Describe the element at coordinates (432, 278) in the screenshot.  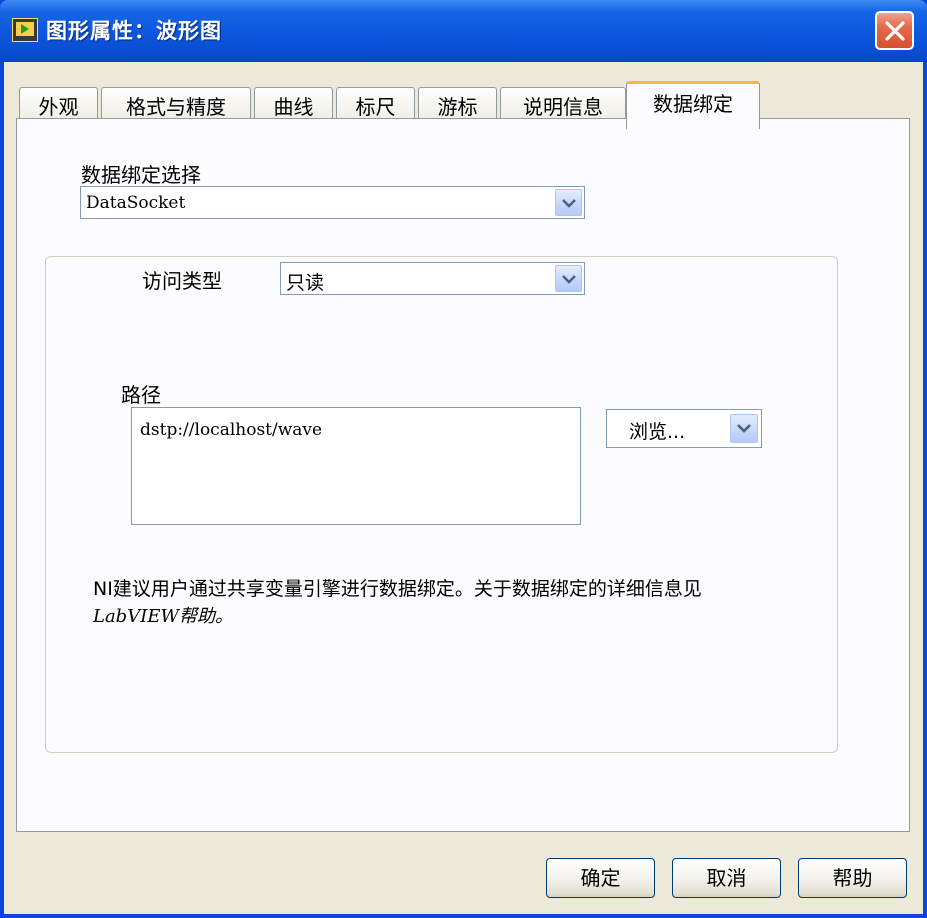
I see `access-type-dropdown: 只读` at that location.